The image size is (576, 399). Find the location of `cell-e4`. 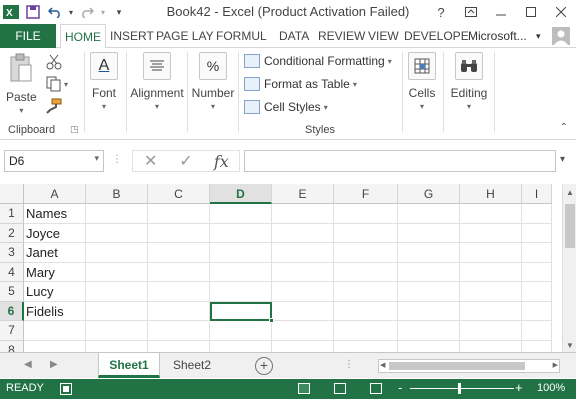

cell-e4 is located at coordinates (303, 272).